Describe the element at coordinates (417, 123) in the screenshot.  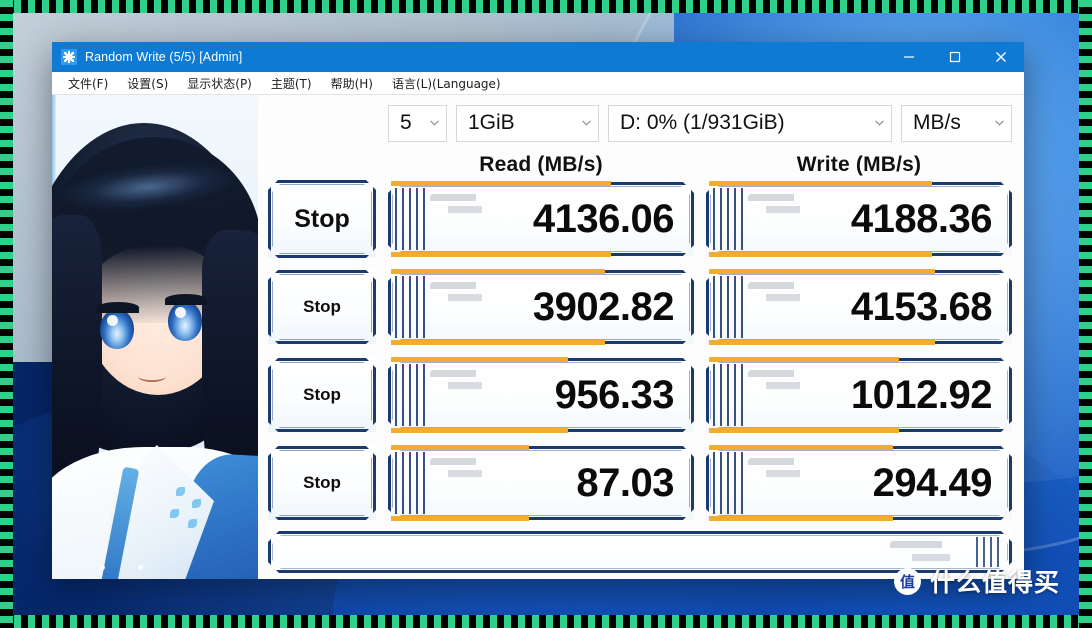
I see `test-count-select: 5` at that location.